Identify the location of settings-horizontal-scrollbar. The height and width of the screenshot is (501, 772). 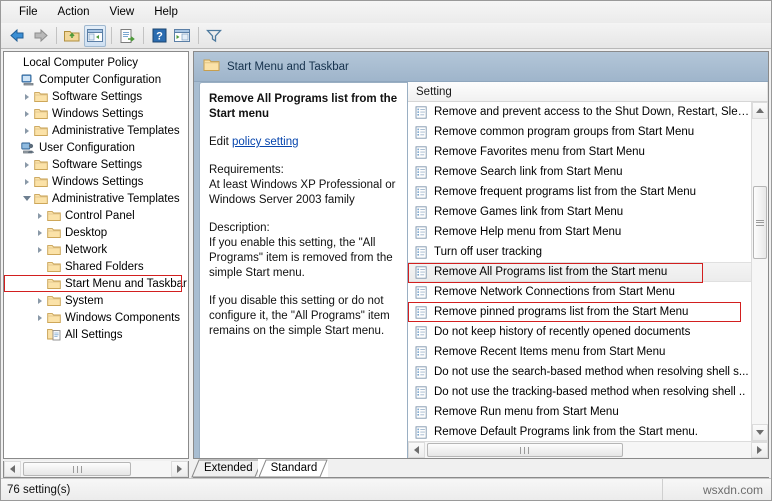
(588, 449).